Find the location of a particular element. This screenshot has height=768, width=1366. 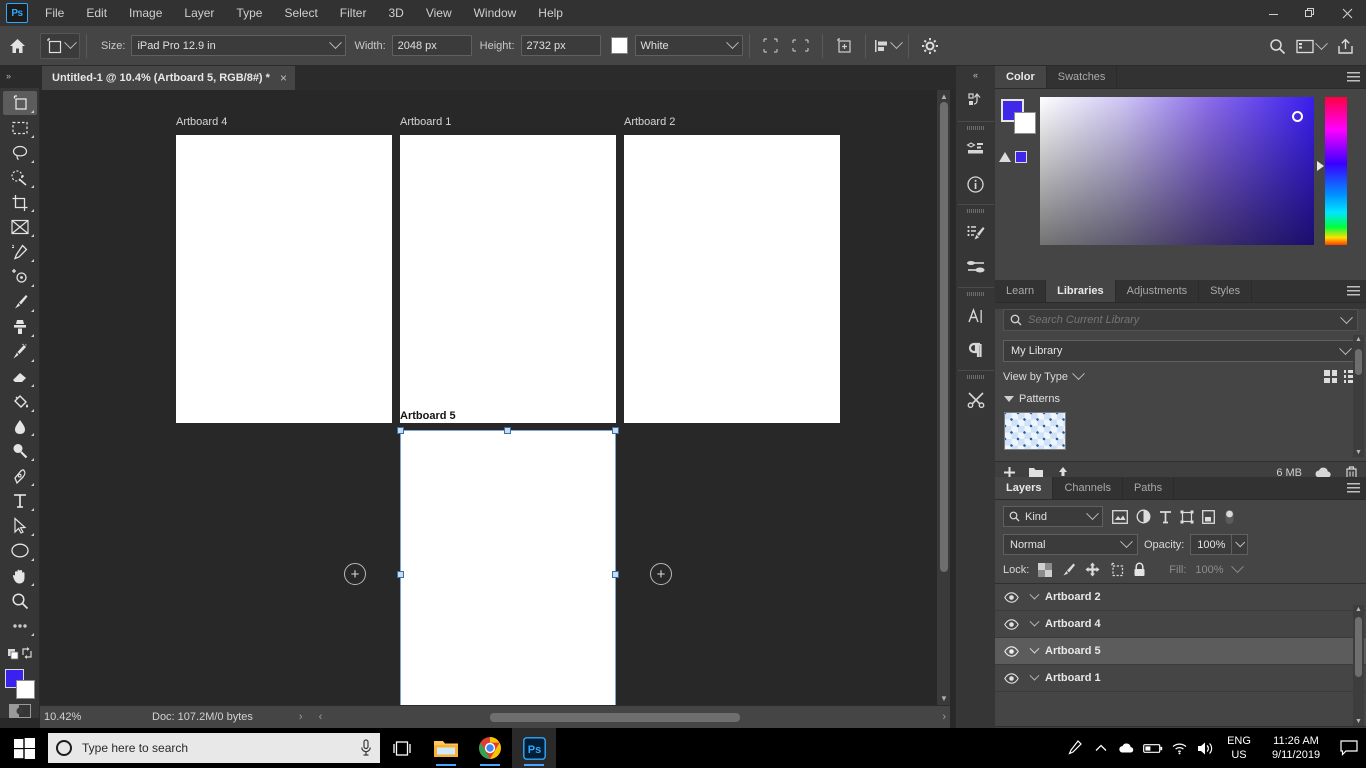

canvas-vertical-scrollbar: ▲ ▼ is located at coordinates (943, 397).